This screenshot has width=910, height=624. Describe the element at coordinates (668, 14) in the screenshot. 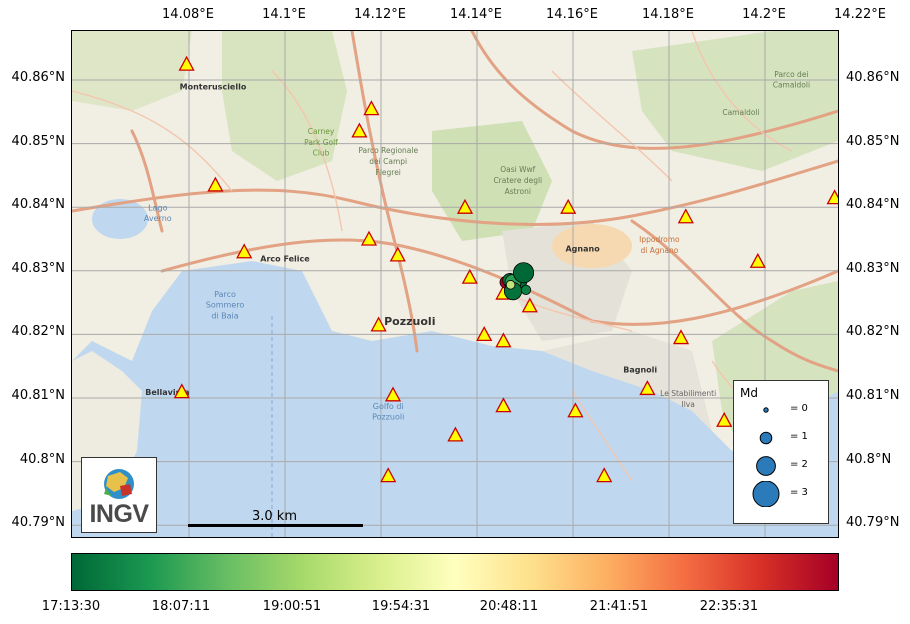

I see `lon-tick-label: 14.18°E` at that location.